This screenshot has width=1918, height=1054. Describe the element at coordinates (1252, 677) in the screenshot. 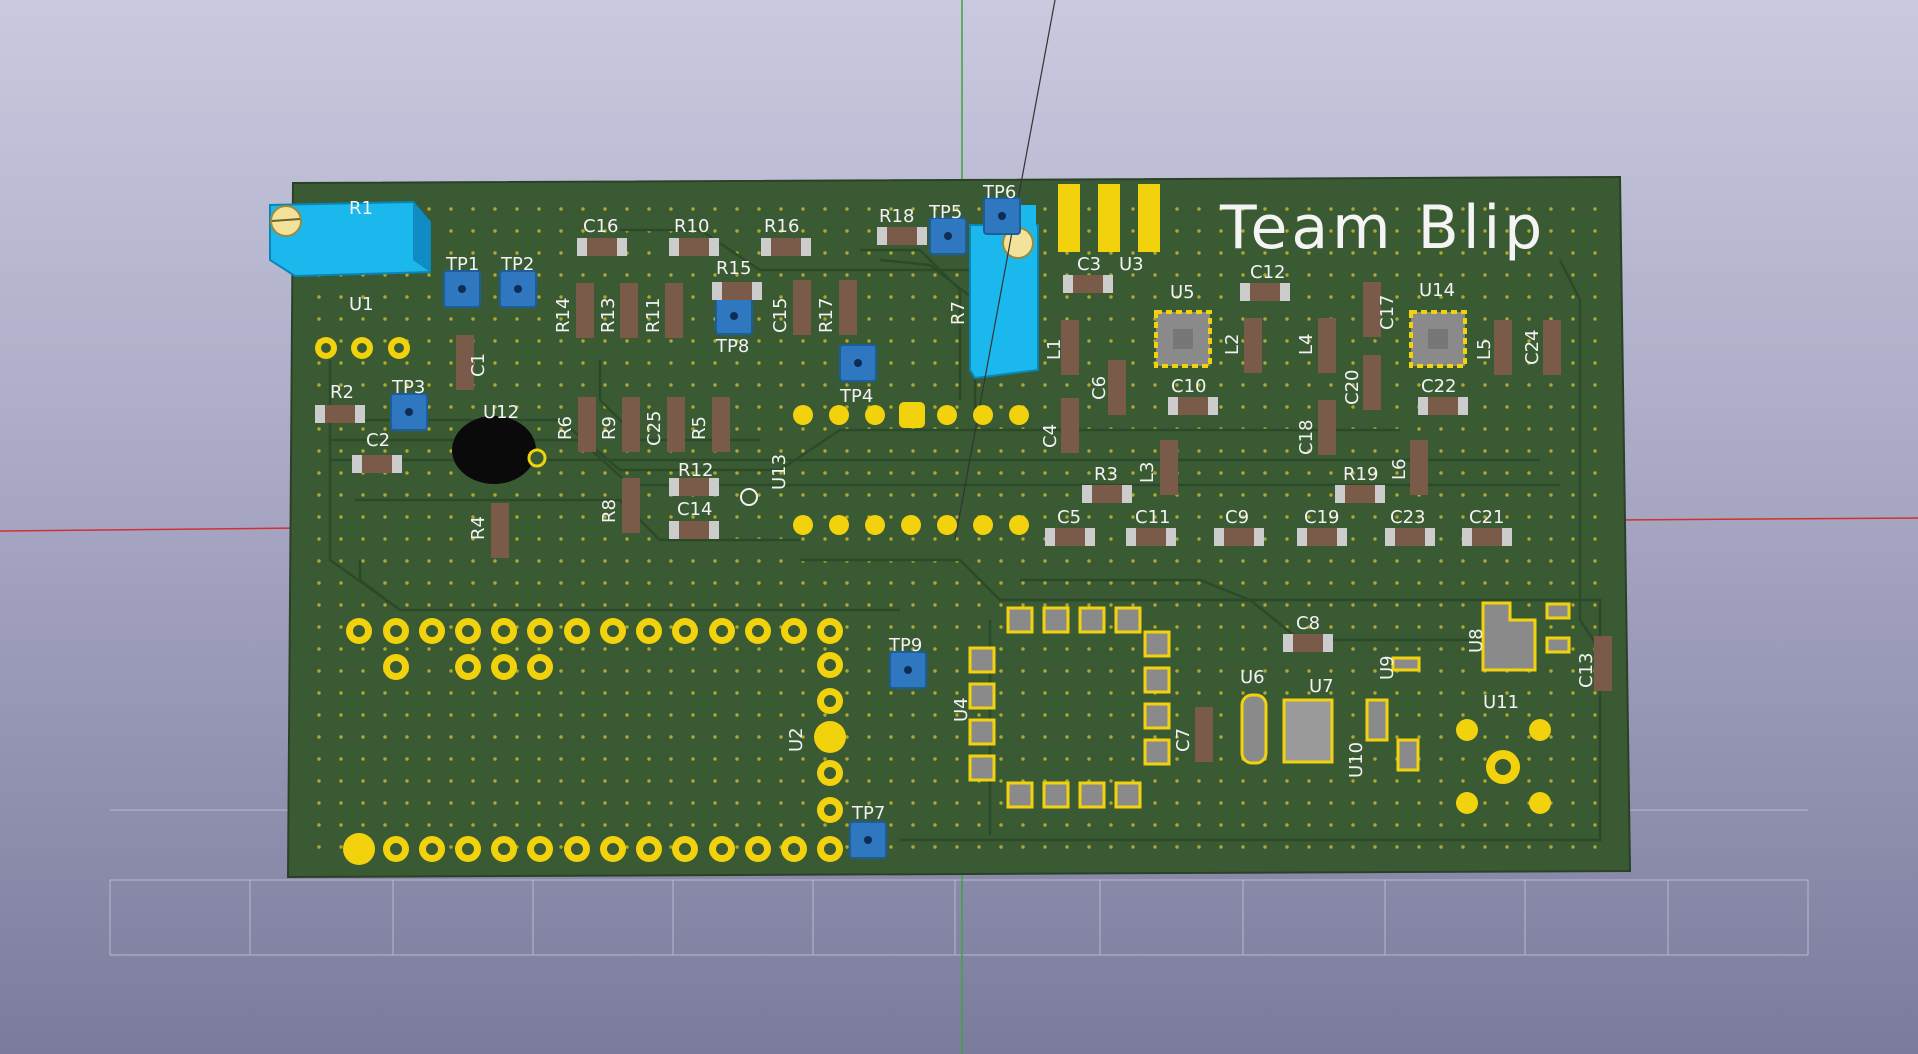

I see `label-u6: U6` at that location.